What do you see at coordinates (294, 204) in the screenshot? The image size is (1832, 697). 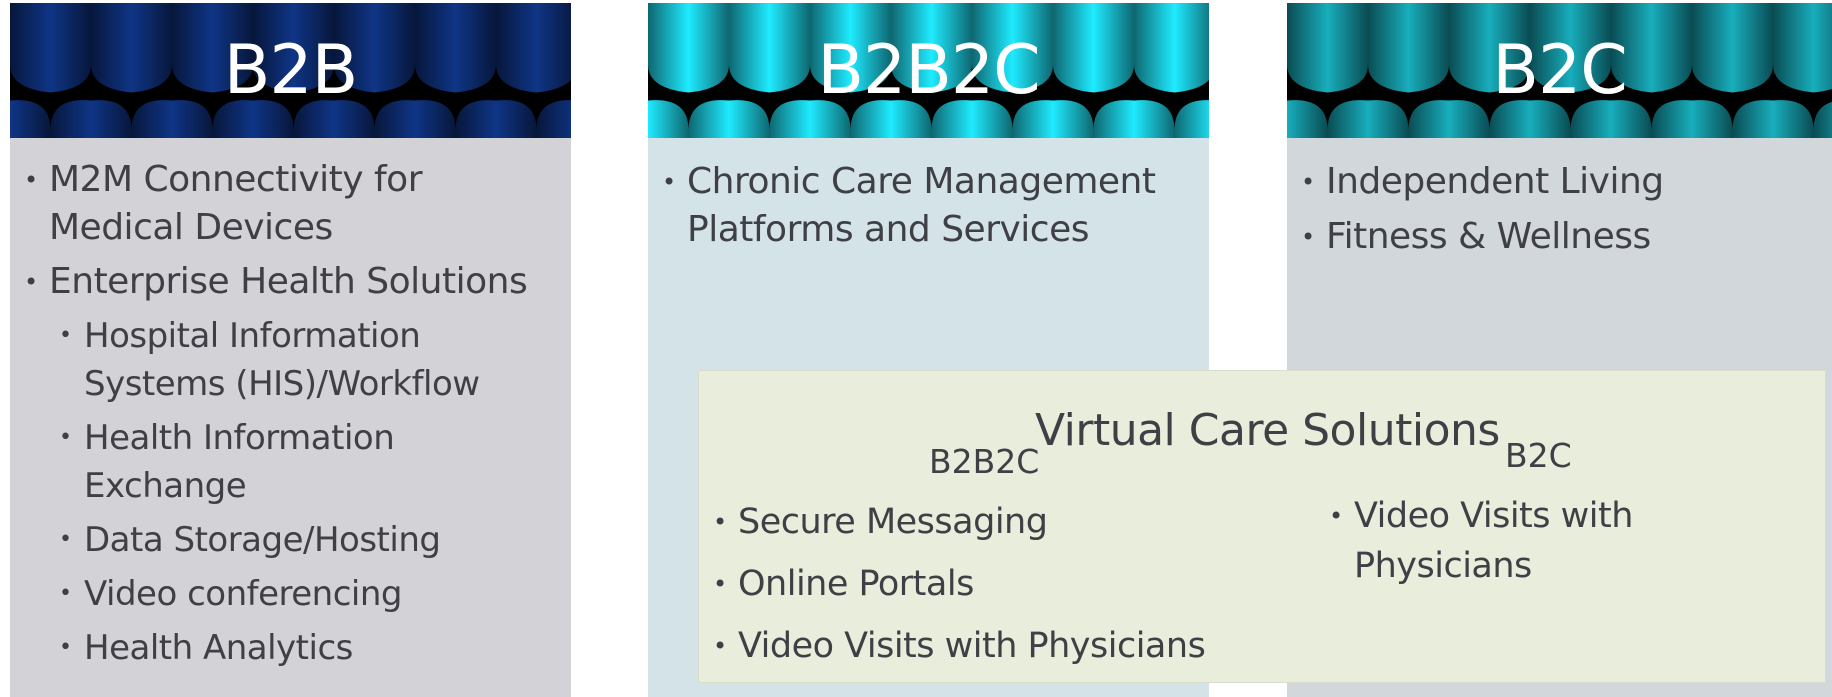 I see `list-item: • M2M Connectivity for Medical Devices` at bounding box center [294, 204].